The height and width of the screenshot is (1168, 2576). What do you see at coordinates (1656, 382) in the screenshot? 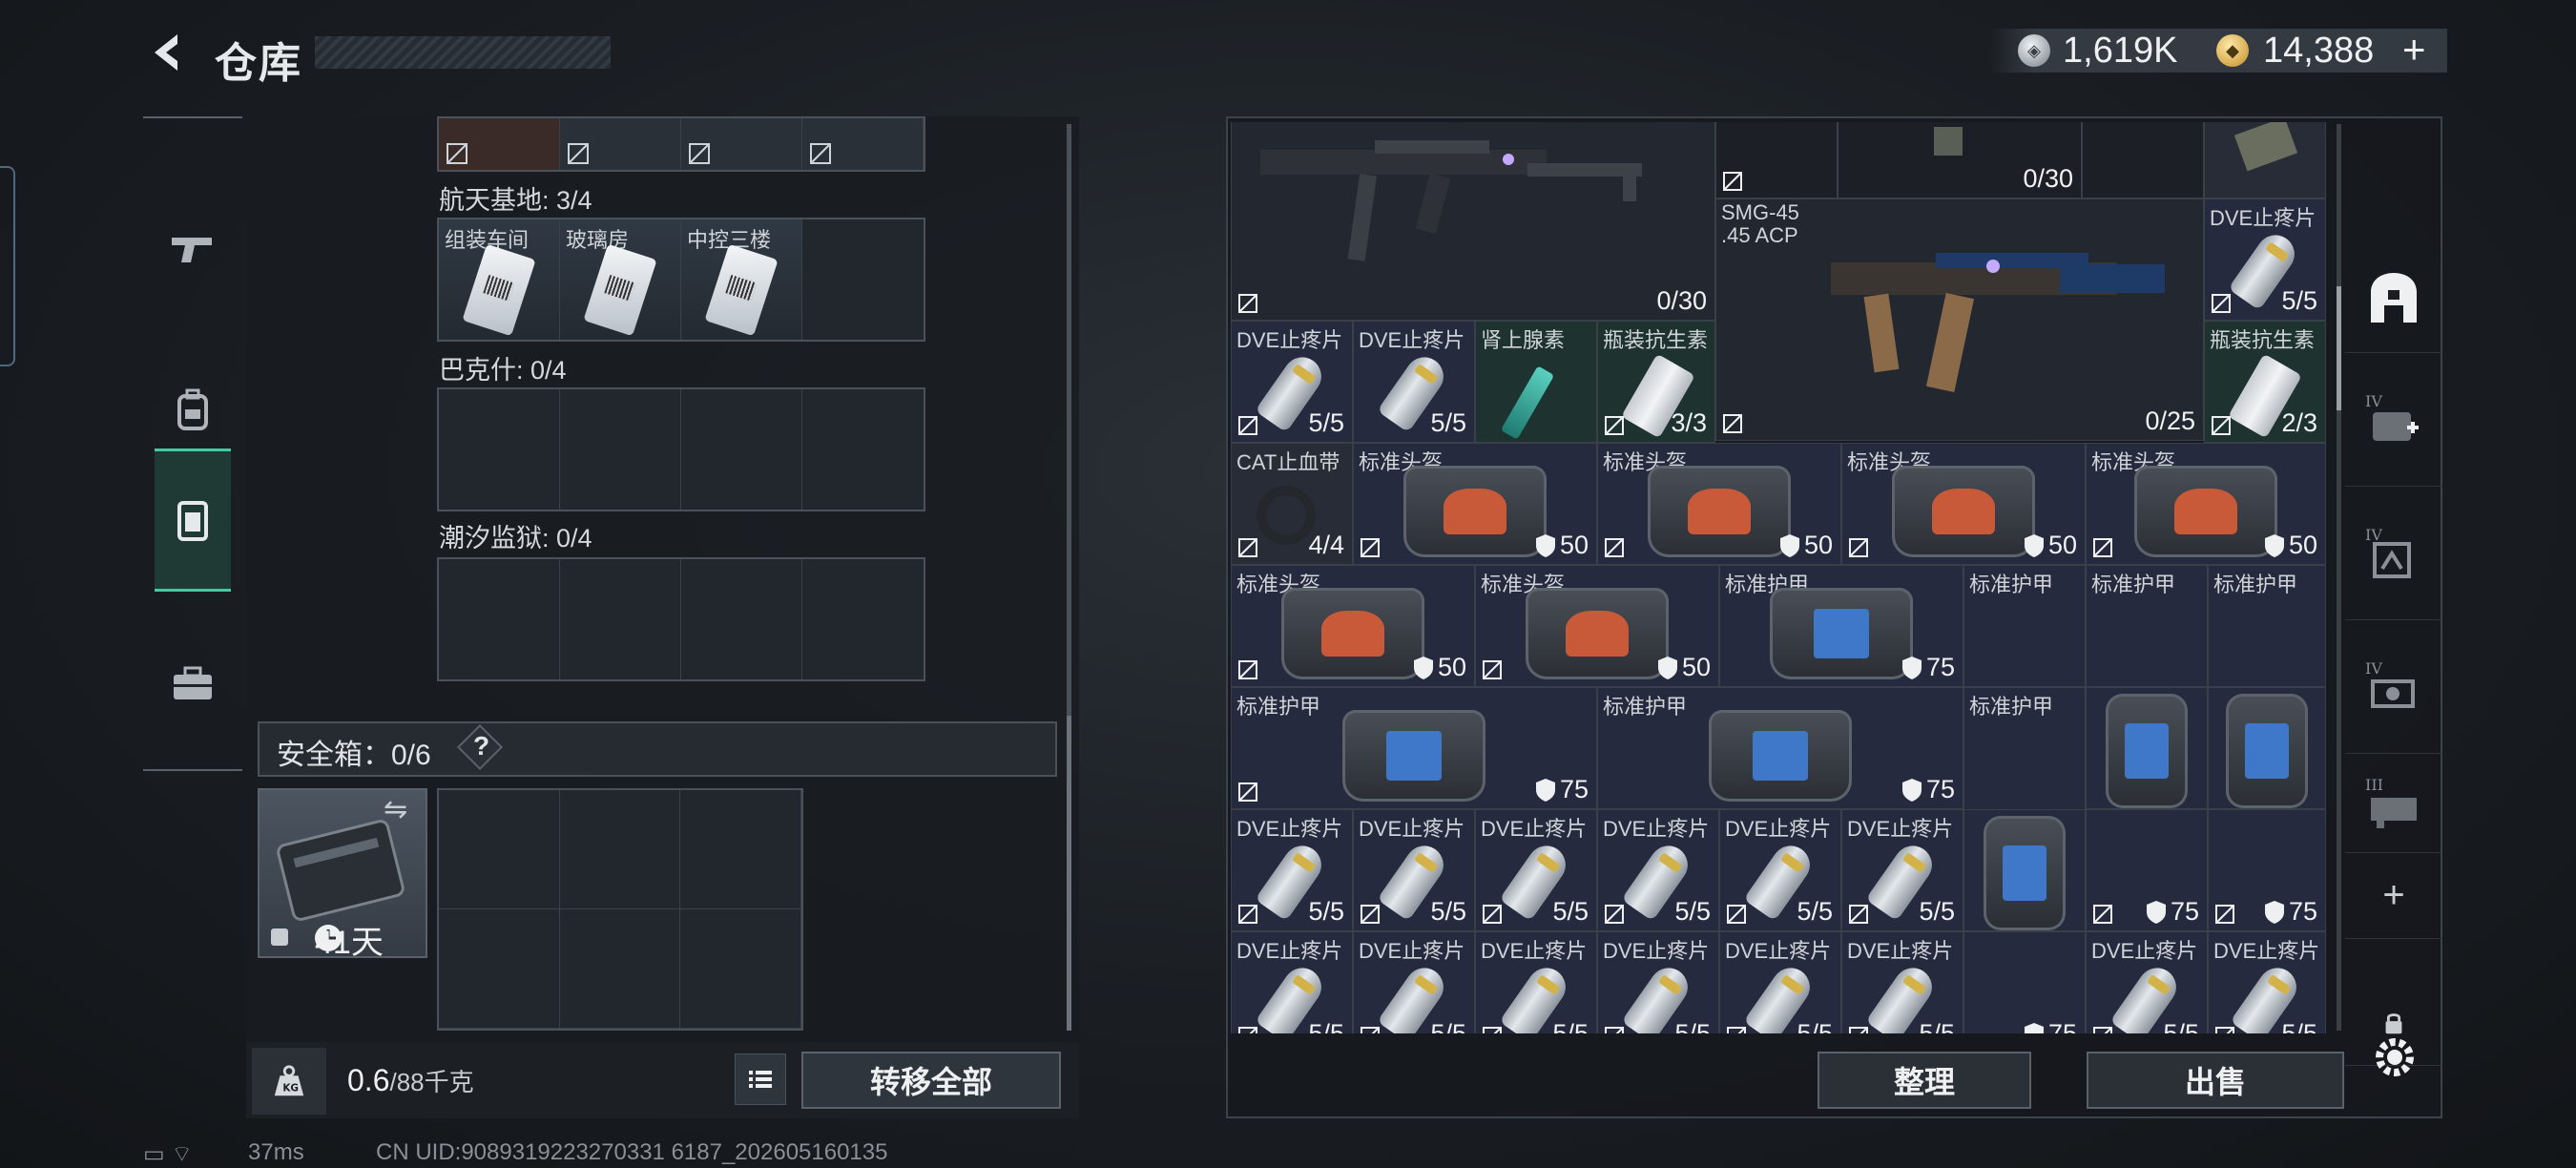
I see `antibiotic-bottle-item: 瓶装抗生素 3/3` at bounding box center [1656, 382].